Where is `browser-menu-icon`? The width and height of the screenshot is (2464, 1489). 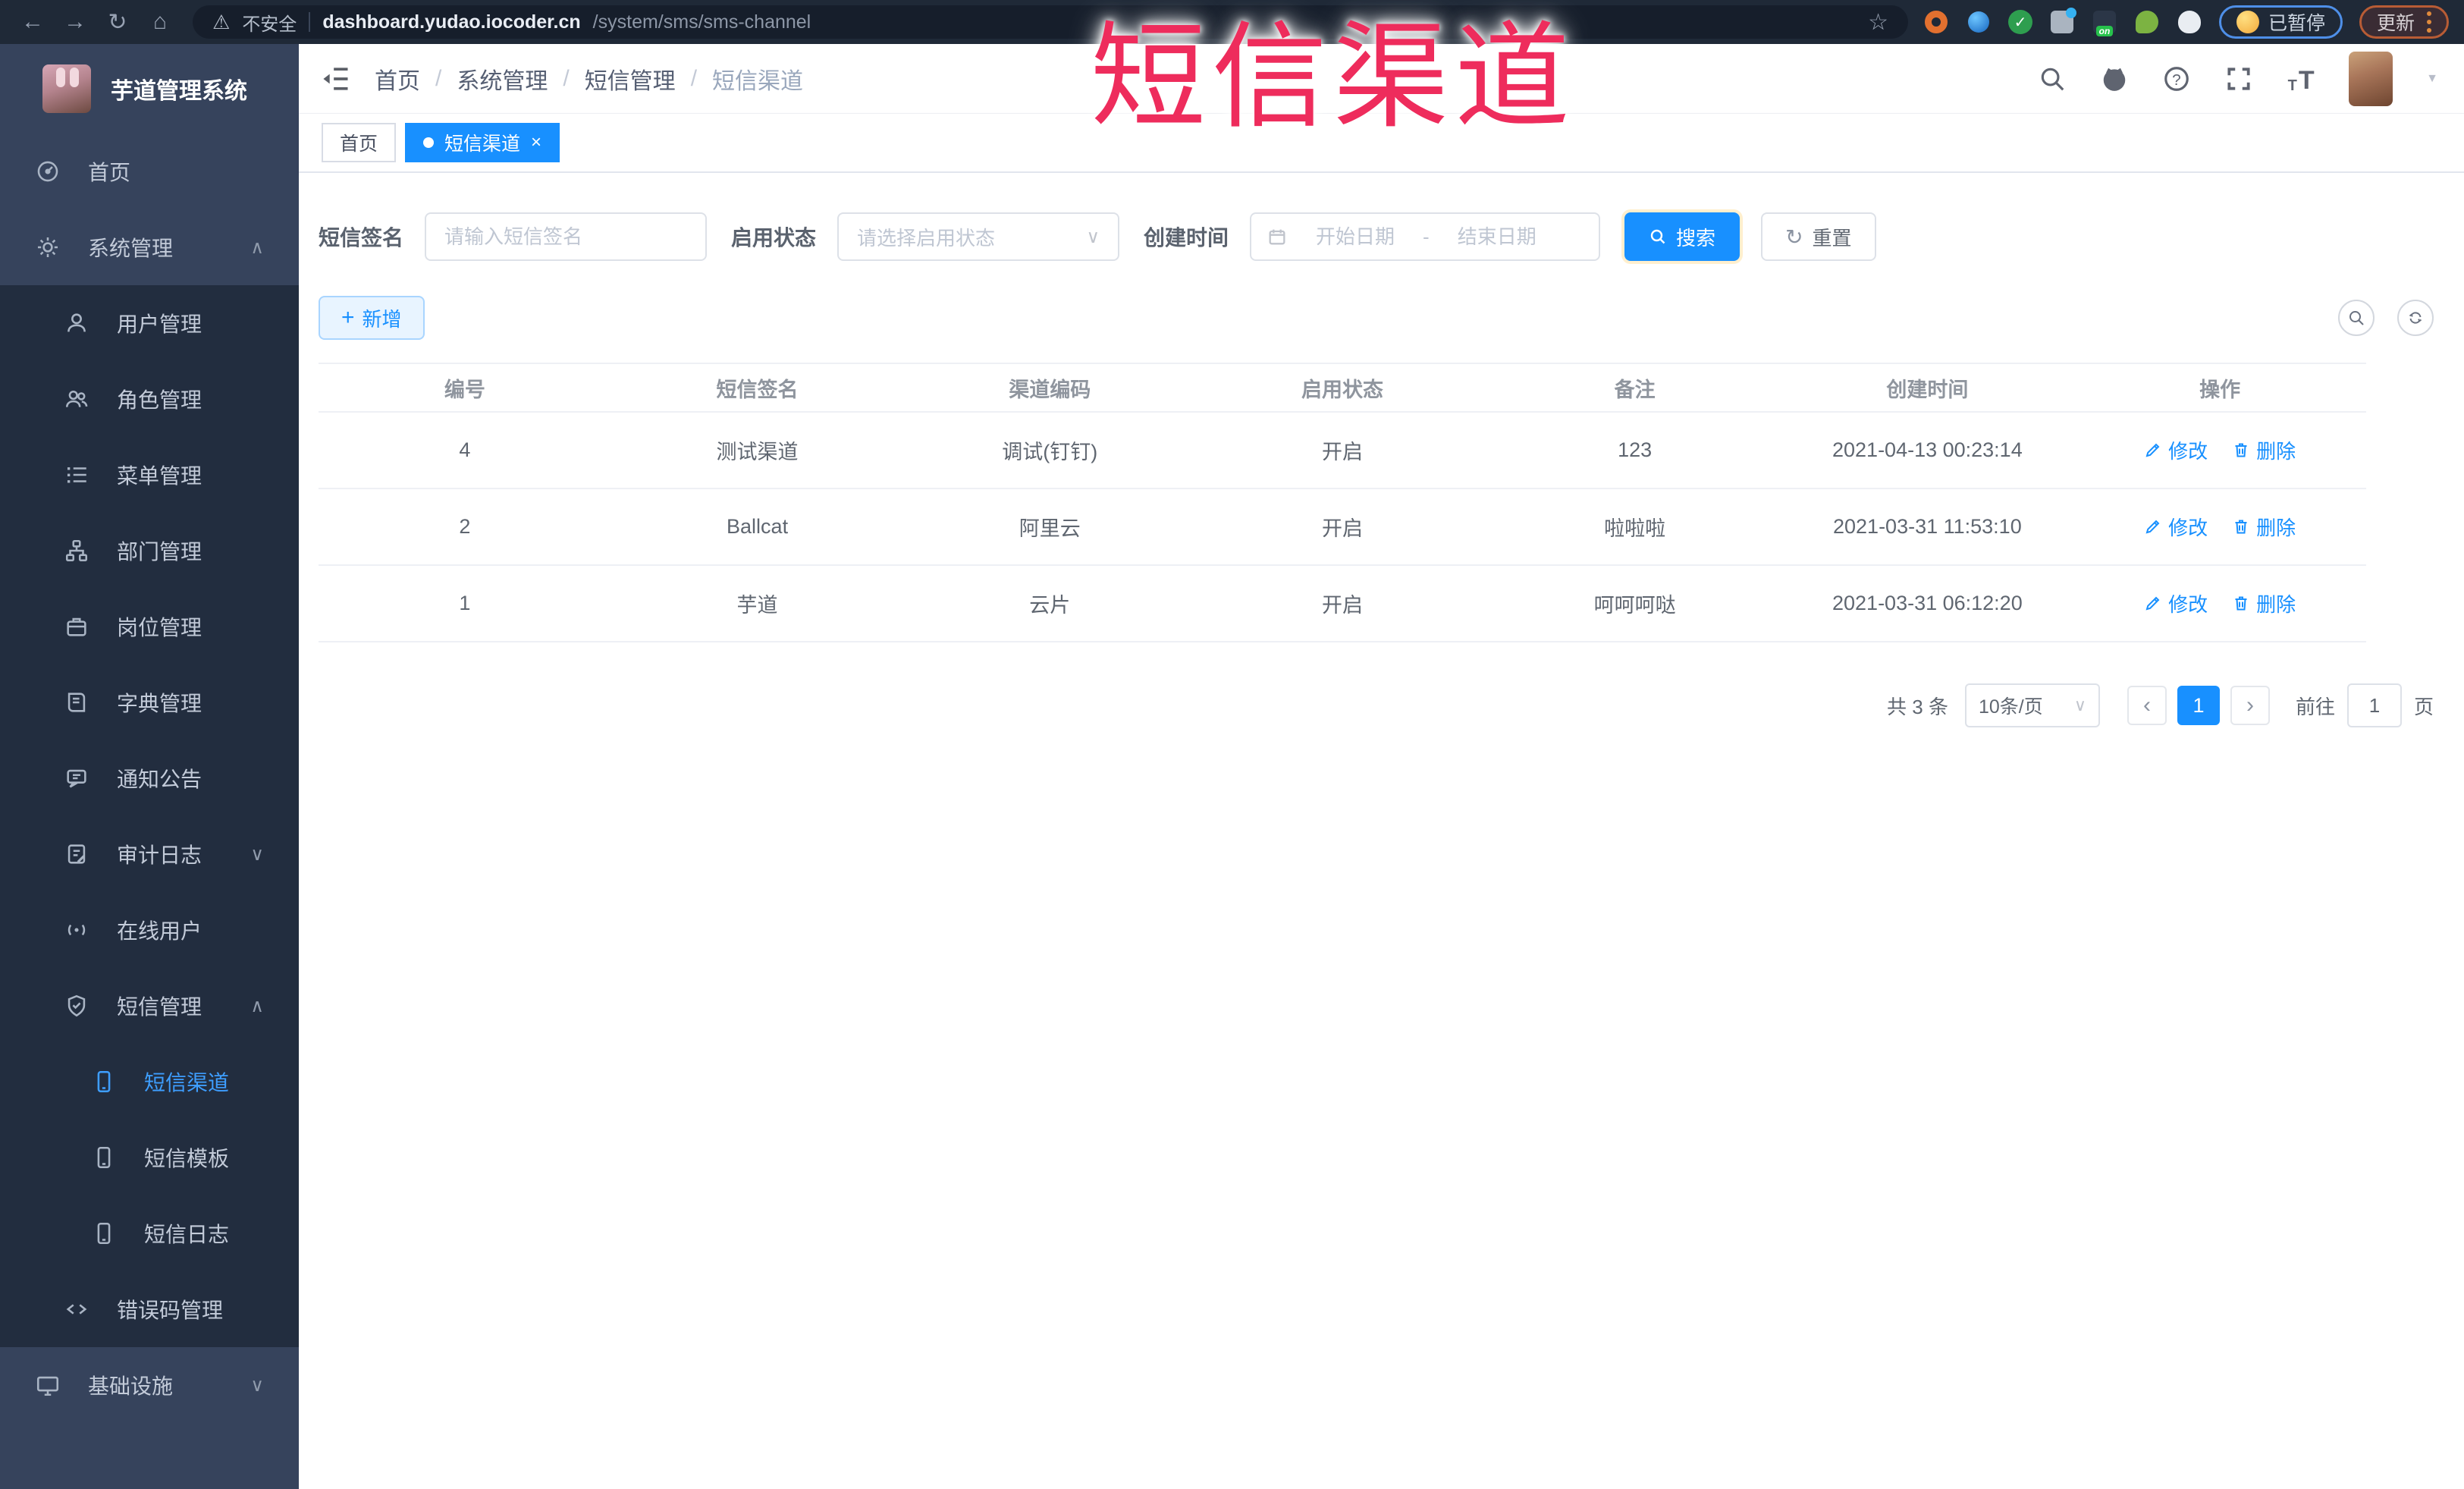
browser-menu-icon is located at coordinates (2429, 22).